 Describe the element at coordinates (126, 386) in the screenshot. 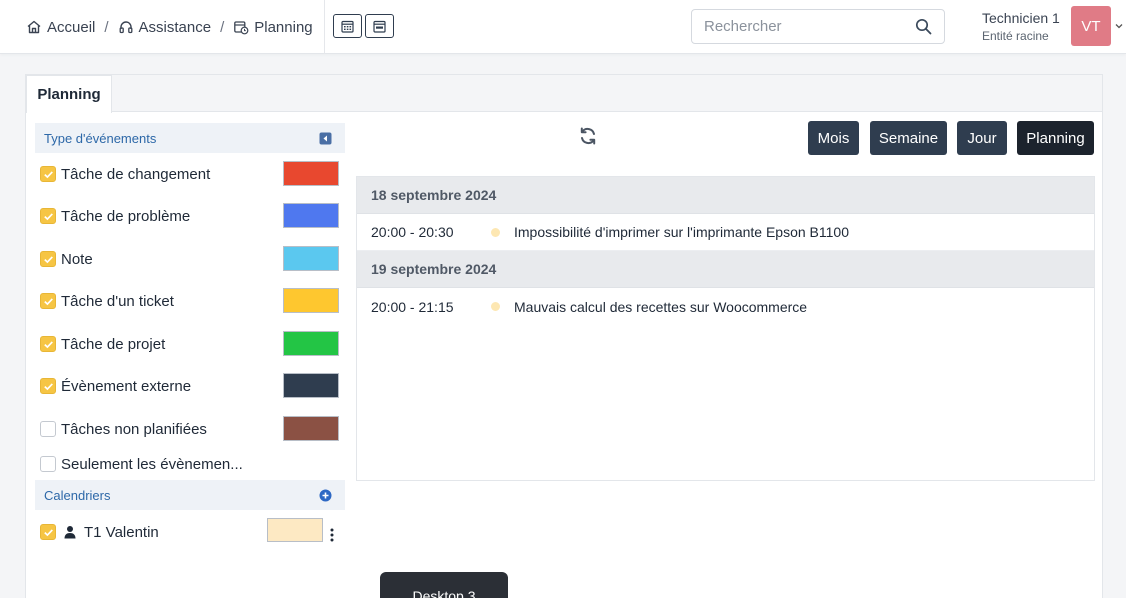

I see `event-type-label: Évènement externe` at that location.